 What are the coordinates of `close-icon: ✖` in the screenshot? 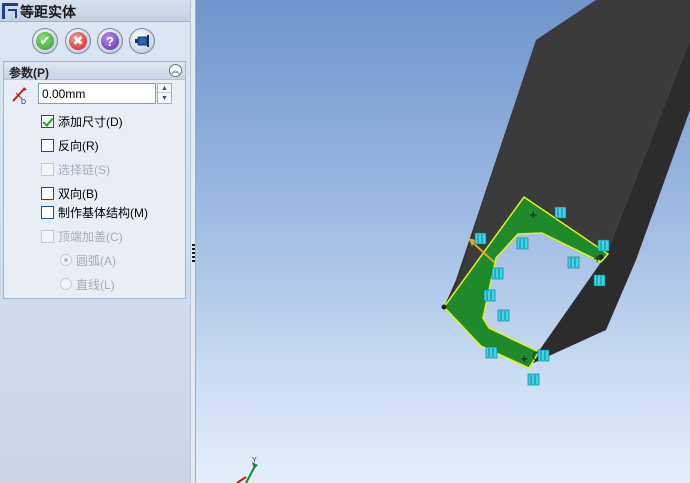 It's located at (78, 41).